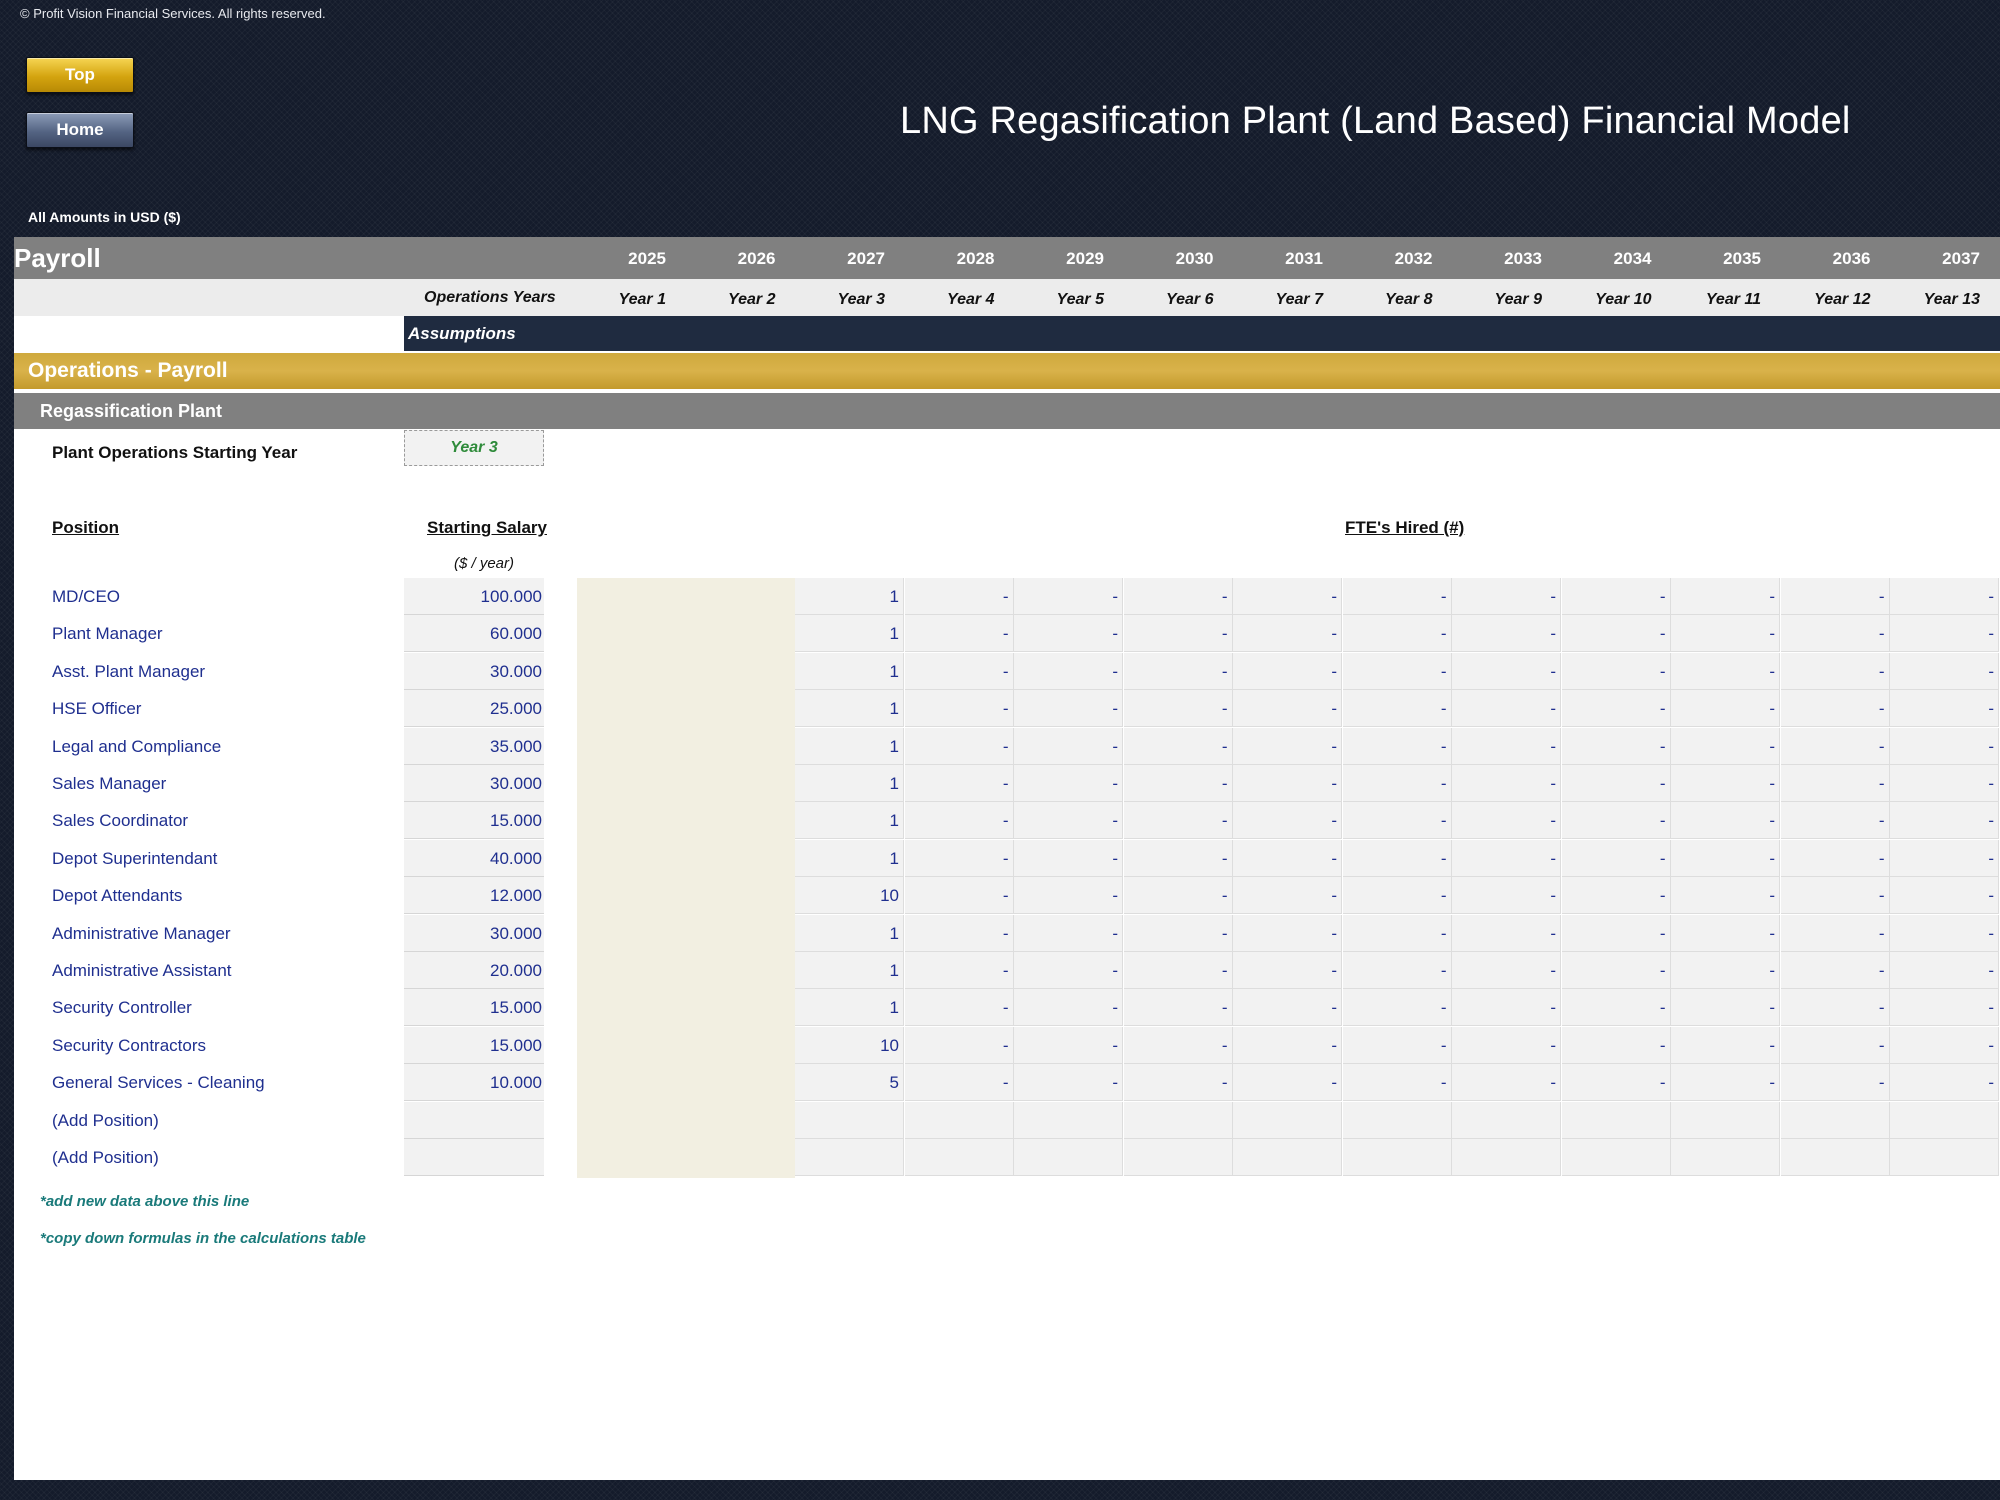  What do you see at coordinates (122, 1008) in the screenshot?
I see `position-name: Security Controller` at bounding box center [122, 1008].